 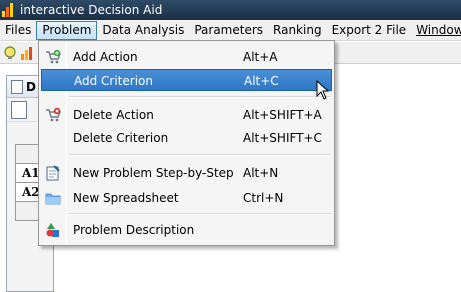 What do you see at coordinates (186, 57) in the screenshot?
I see `menu-item-add-action: Add Action Alt+A` at bounding box center [186, 57].